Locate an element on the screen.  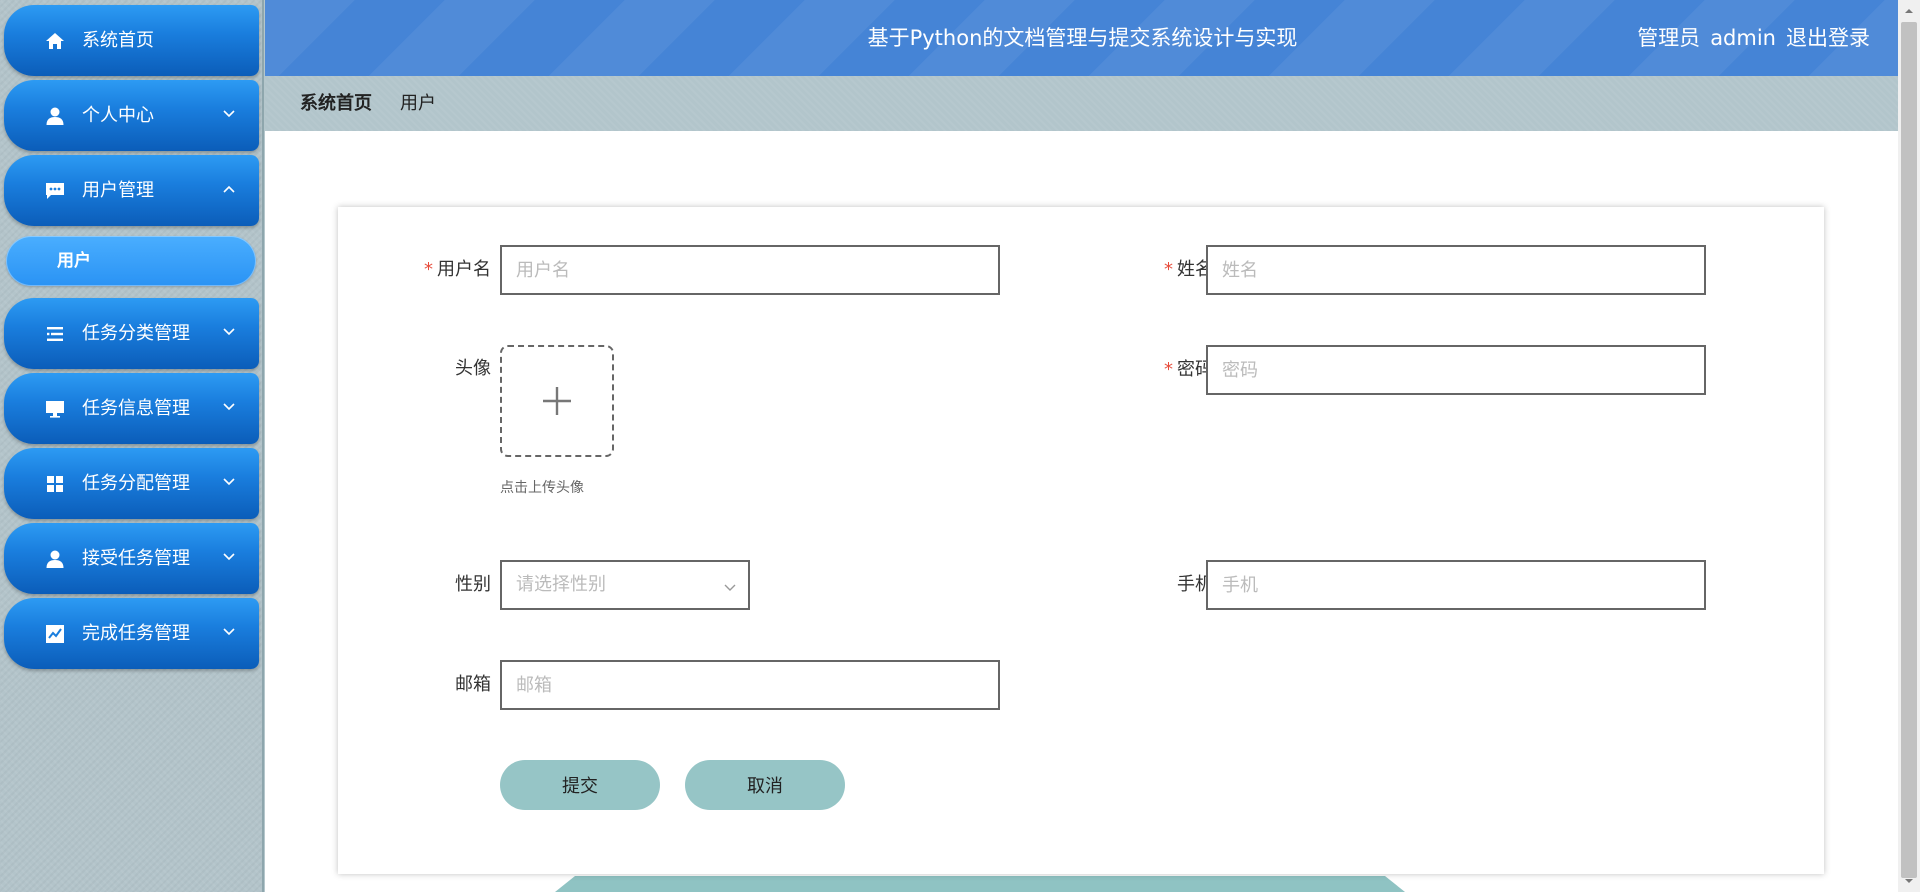
sidebar-item-task-info: 任务信息管理 is located at coordinates (131, 408).